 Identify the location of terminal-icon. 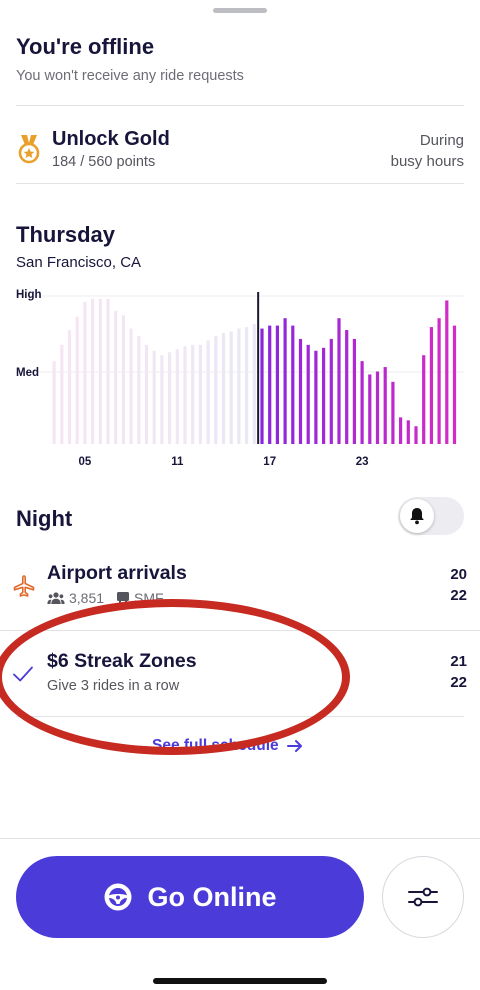
(123, 598).